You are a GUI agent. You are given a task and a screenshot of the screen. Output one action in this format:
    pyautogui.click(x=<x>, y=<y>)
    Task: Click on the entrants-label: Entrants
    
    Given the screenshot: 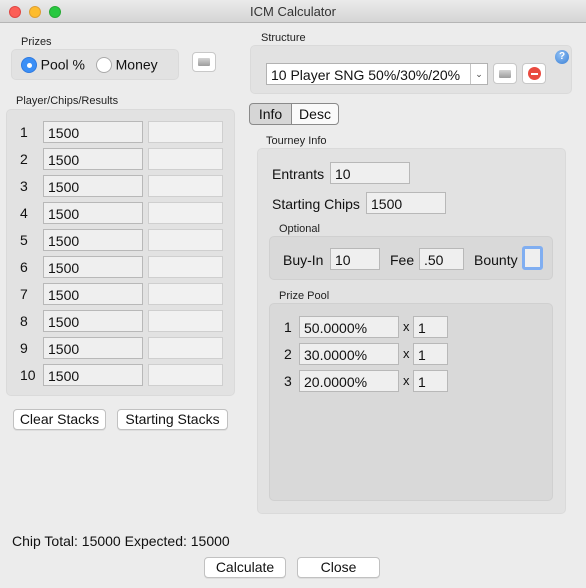 What is the action you would take?
    pyautogui.click(x=298, y=174)
    